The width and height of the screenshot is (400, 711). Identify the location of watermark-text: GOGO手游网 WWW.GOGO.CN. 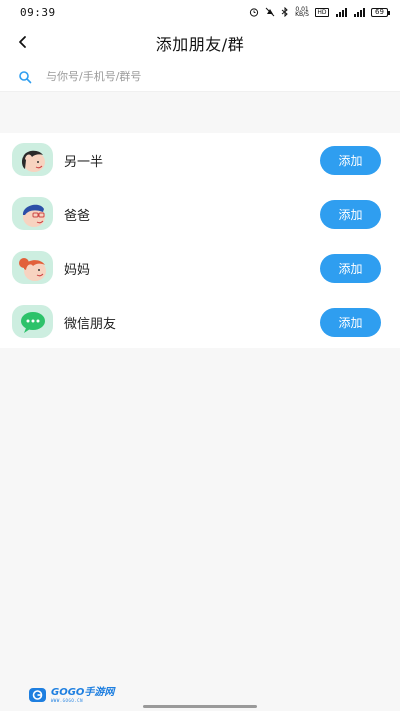
(83, 694).